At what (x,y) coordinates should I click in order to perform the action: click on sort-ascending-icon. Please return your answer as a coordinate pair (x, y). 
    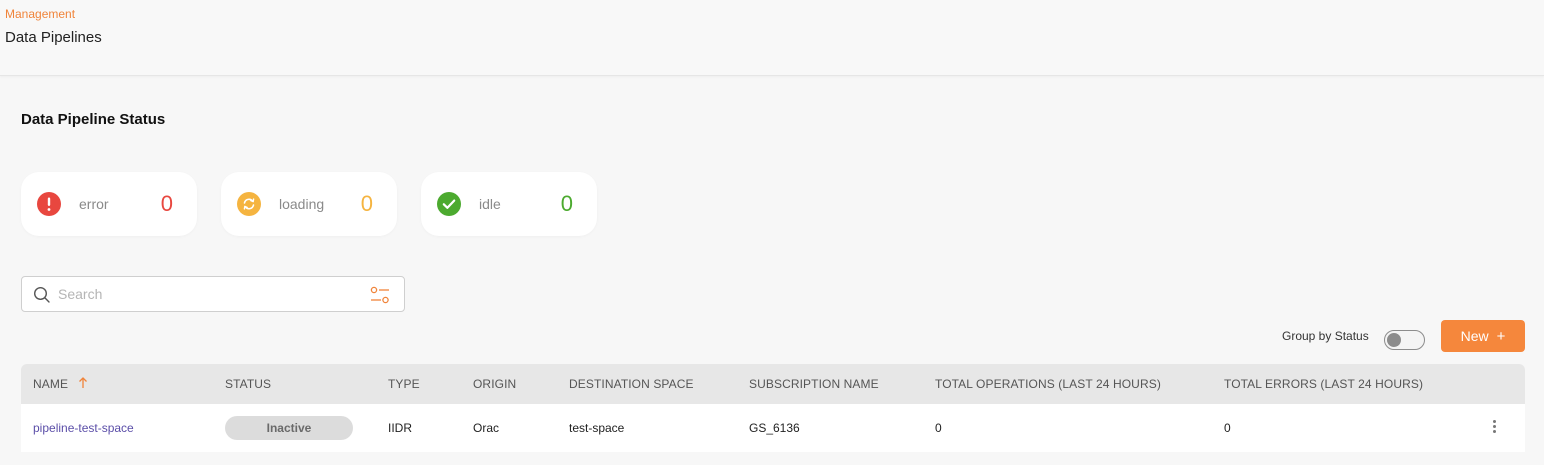
    Looking at the image, I should click on (83, 385).